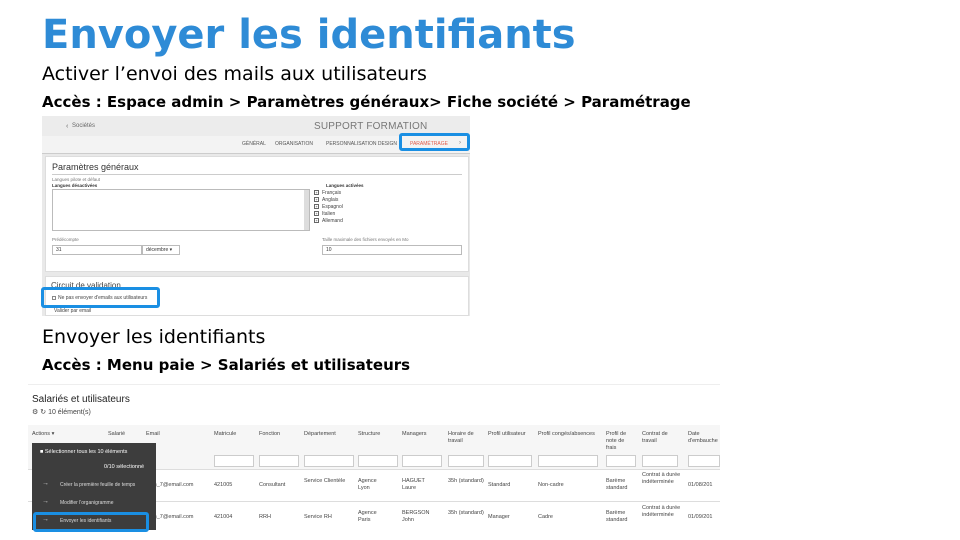  What do you see at coordinates (123, 434) in the screenshot?
I see `col-salarie: Salarié` at bounding box center [123, 434].